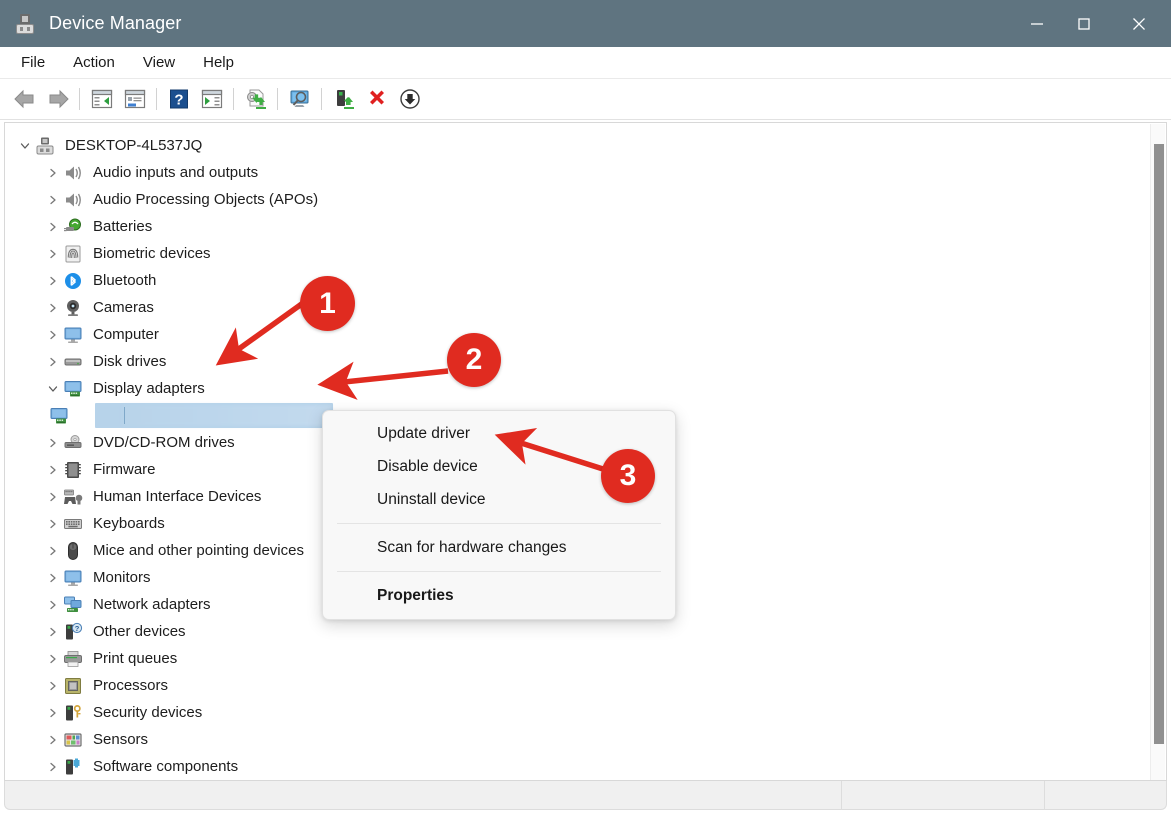 The height and width of the screenshot is (813, 1171). I want to click on close-button, so click(1139, 23).